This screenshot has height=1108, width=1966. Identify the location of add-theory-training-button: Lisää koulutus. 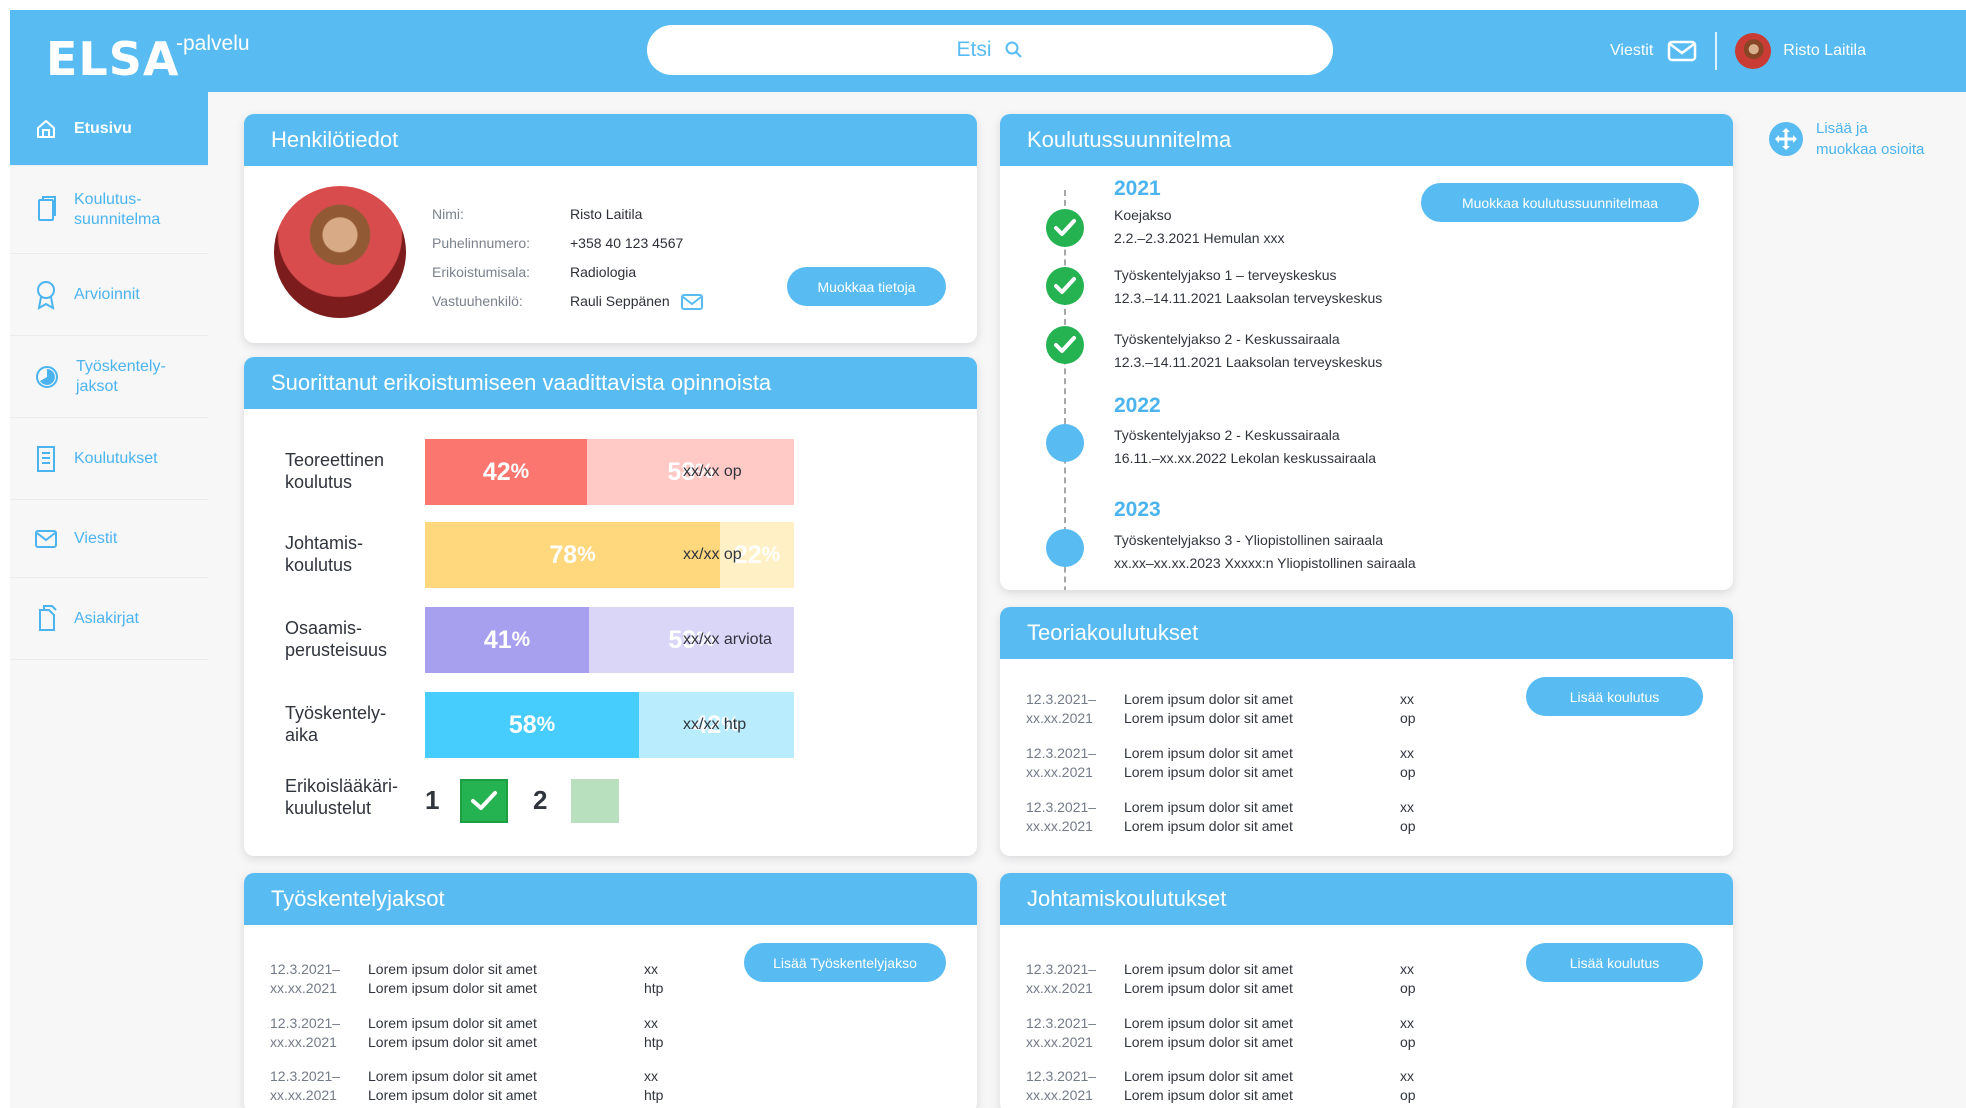
(1614, 696).